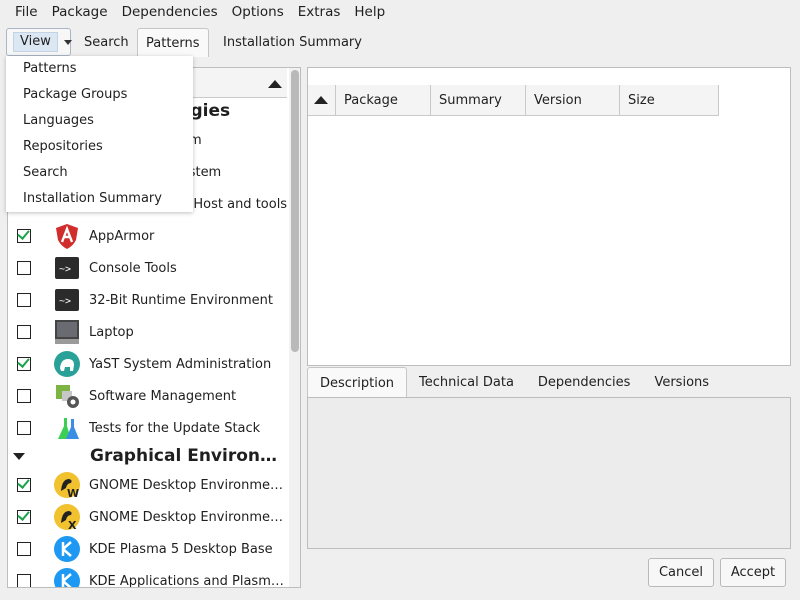  I want to click on pattern-label: KDE Plasma 5 Desktop Base, so click(181, 549).